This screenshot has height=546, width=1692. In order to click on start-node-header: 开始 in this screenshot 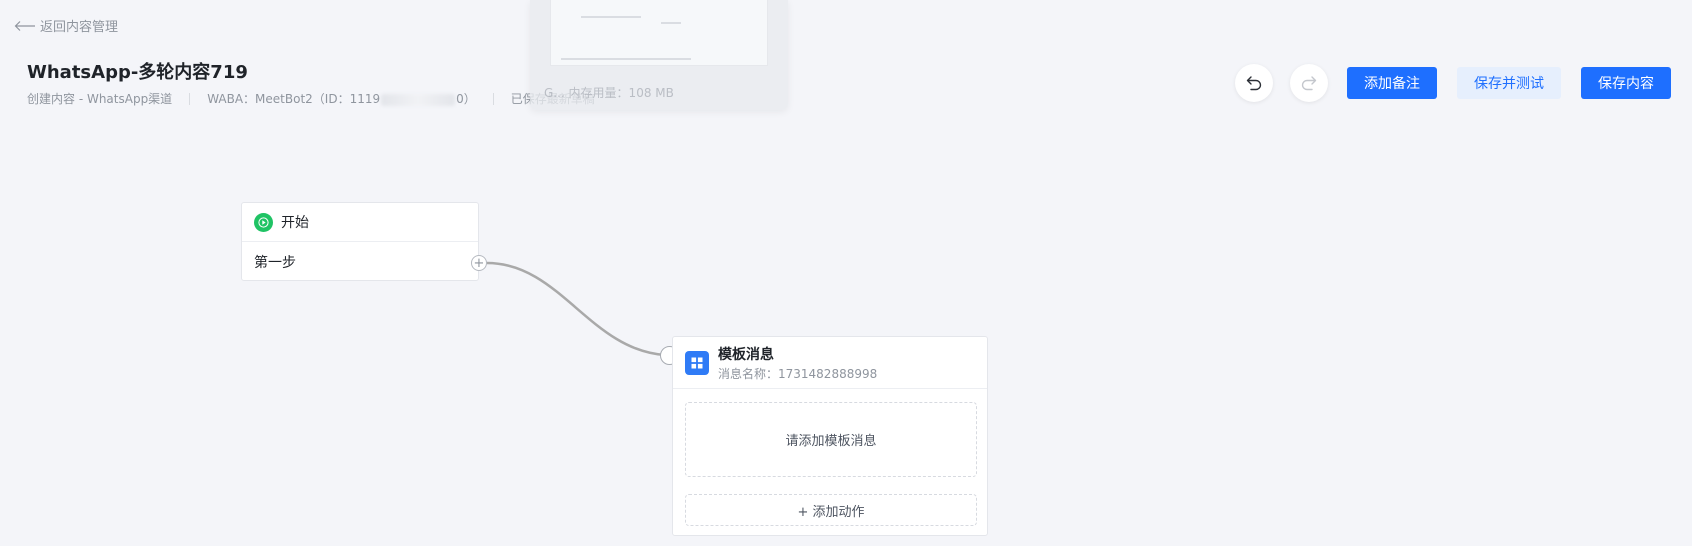, I will do `click(360, 222)`.